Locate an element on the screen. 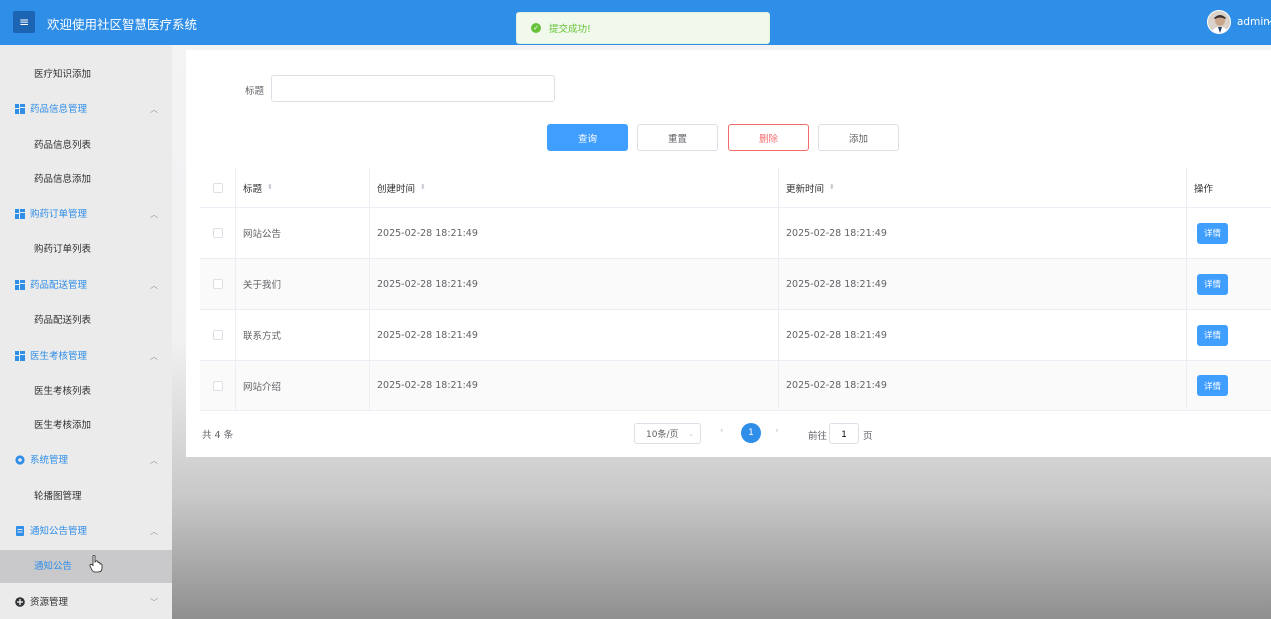  sidebar-group-system: 系统管理 ︿ is located at coordinates (86, 460).